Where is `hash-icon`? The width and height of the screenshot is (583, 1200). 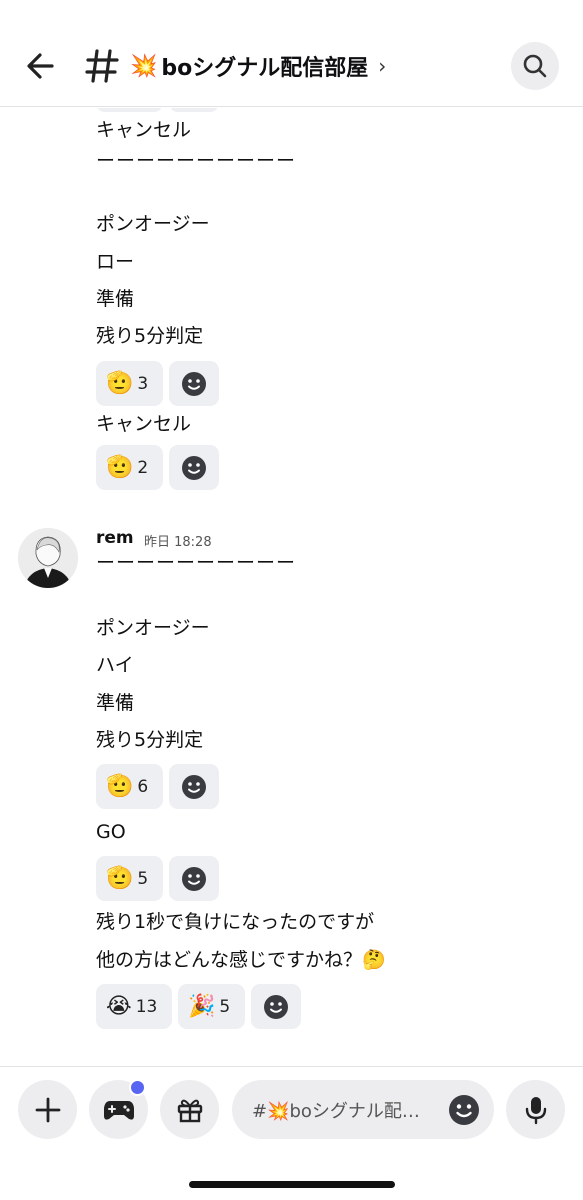
hash-icon is located at coordinates (102, 66).